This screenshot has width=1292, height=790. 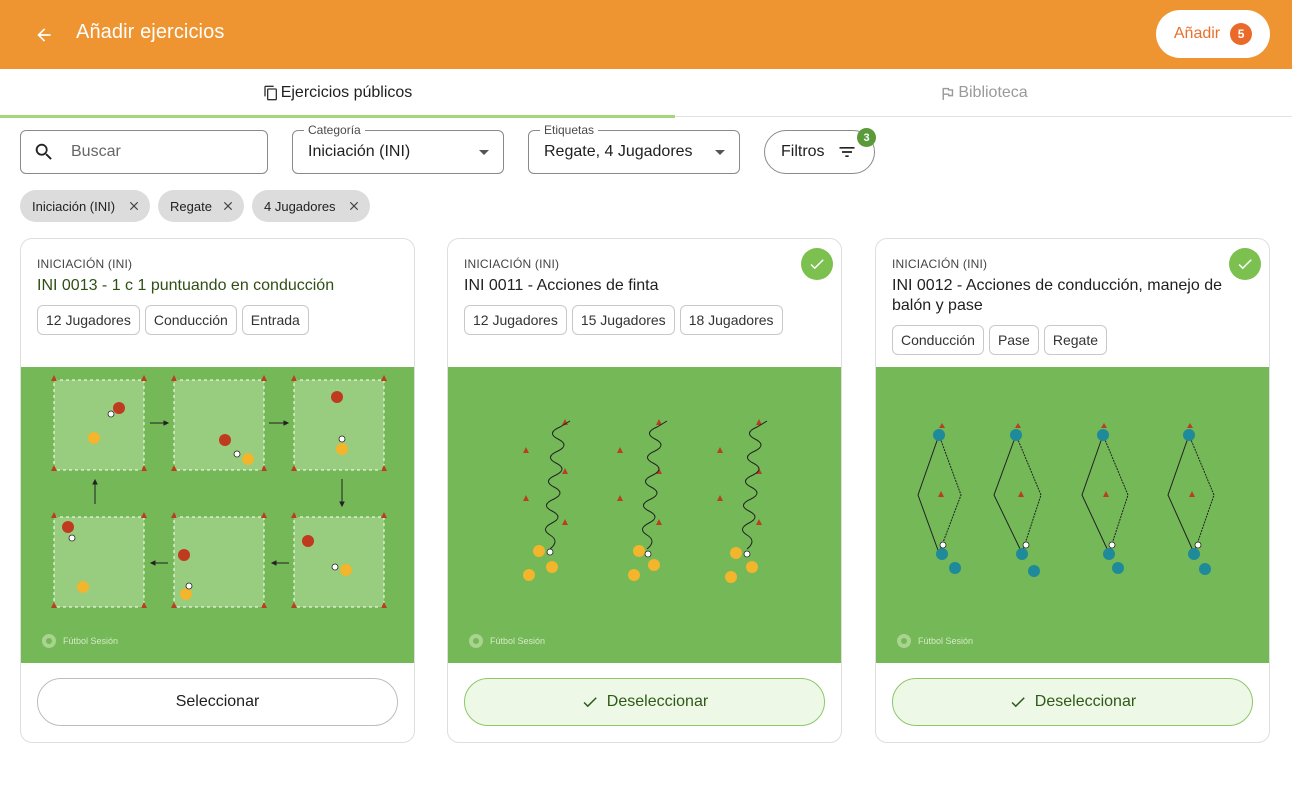 I want to click on tag: 15 Jugadores, so click(x=623, y=320).